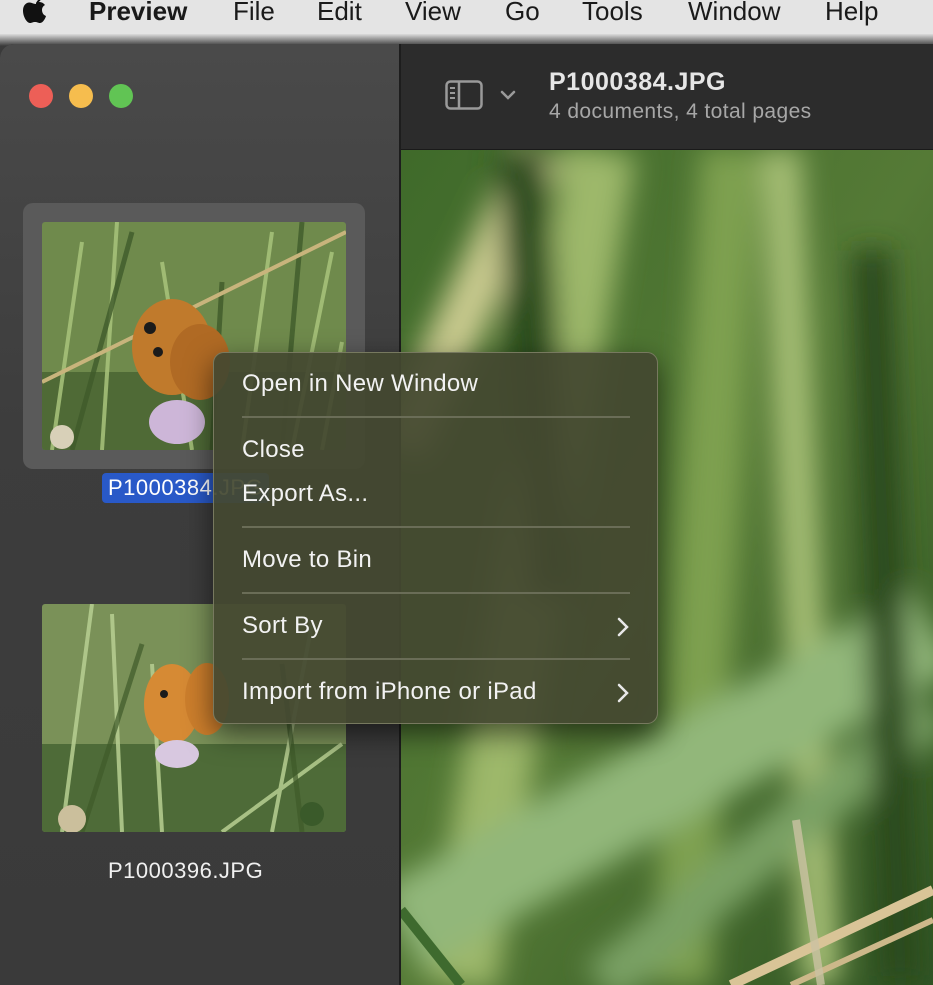  What do you see at coordinates (360, 384) in the screenshot?
I see `menu-item-open-new-window: Open in New Window` at bounding box center [360, 384].